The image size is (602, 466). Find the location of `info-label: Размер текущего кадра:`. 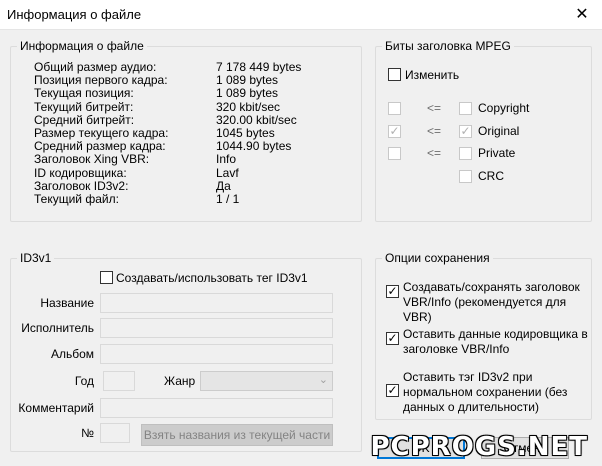

info-label: Размер текущего кадра: is located at coordinates (101, 133).